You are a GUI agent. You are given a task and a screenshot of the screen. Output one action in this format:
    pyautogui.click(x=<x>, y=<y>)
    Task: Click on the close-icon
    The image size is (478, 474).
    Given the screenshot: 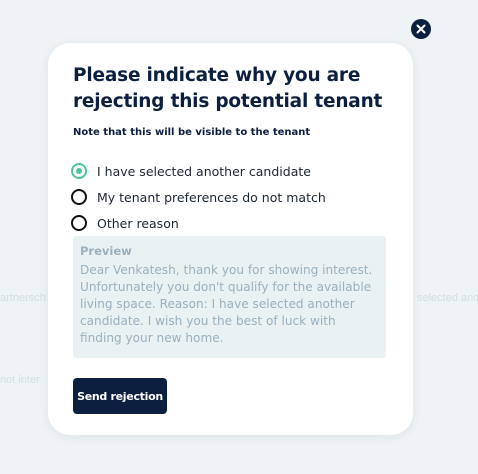 What is the action you would take?
    pyautogui.click(x=421, y=29)
    